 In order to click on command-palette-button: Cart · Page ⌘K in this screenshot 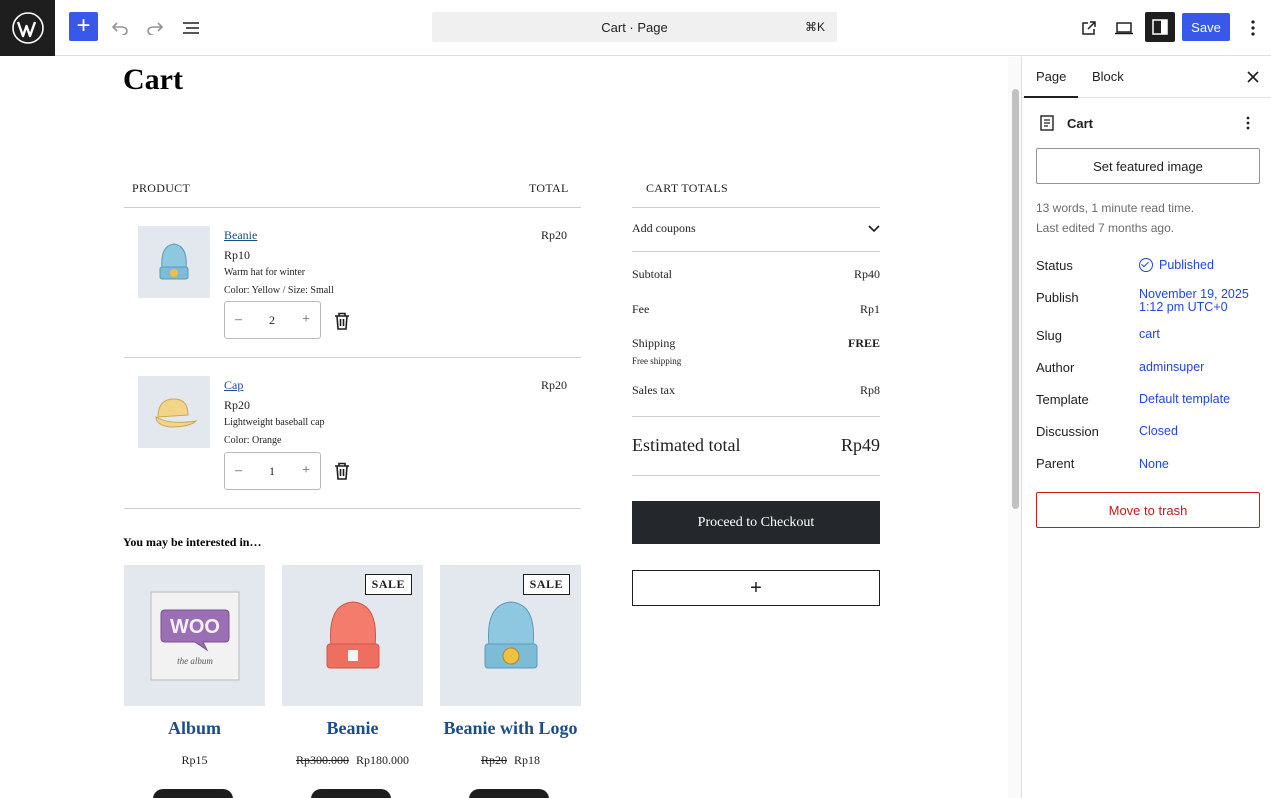, I will do `click(634, 27)`.